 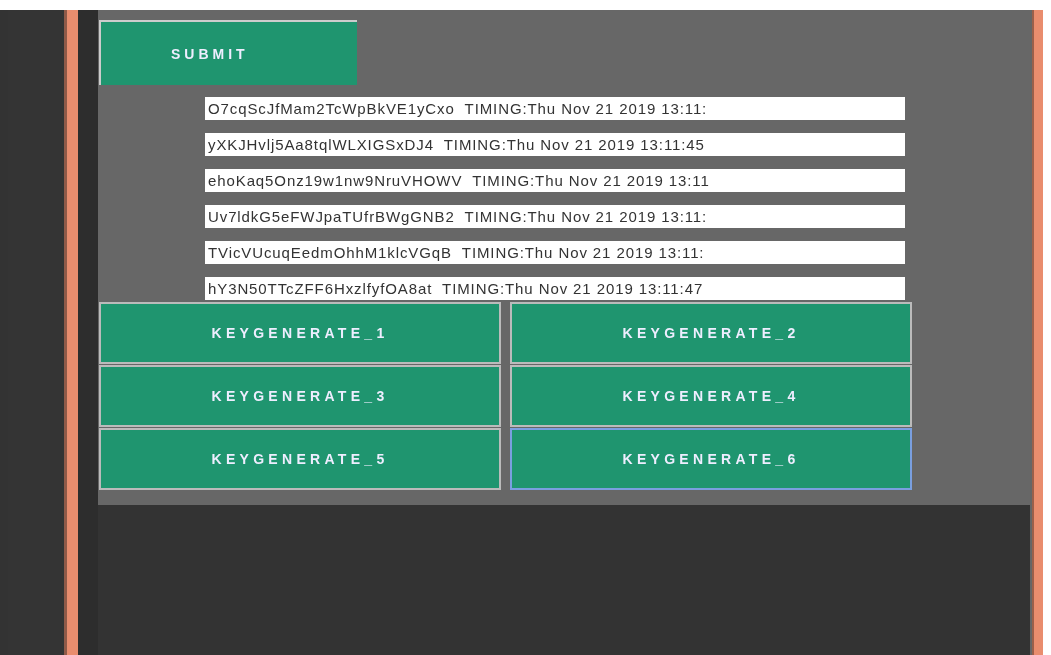 What do you see at coordinates (711, 459) in the screenshot?
I see `keygenerate-button: KEYGENERATE_6` at bounding box center [711, 459].